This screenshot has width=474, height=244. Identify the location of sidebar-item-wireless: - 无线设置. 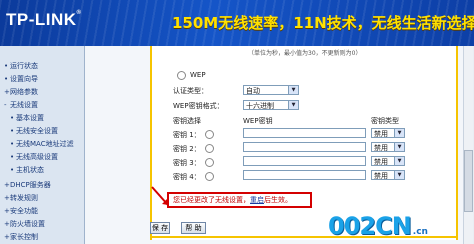
(21, 105).